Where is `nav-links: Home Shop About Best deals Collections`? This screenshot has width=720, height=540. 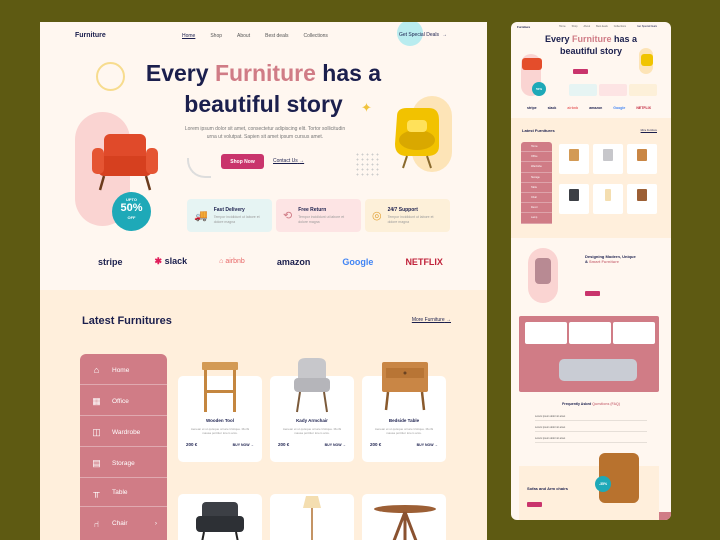 nav-links: Home Shop About Best deals Collections is located at coordinates (255, 36).